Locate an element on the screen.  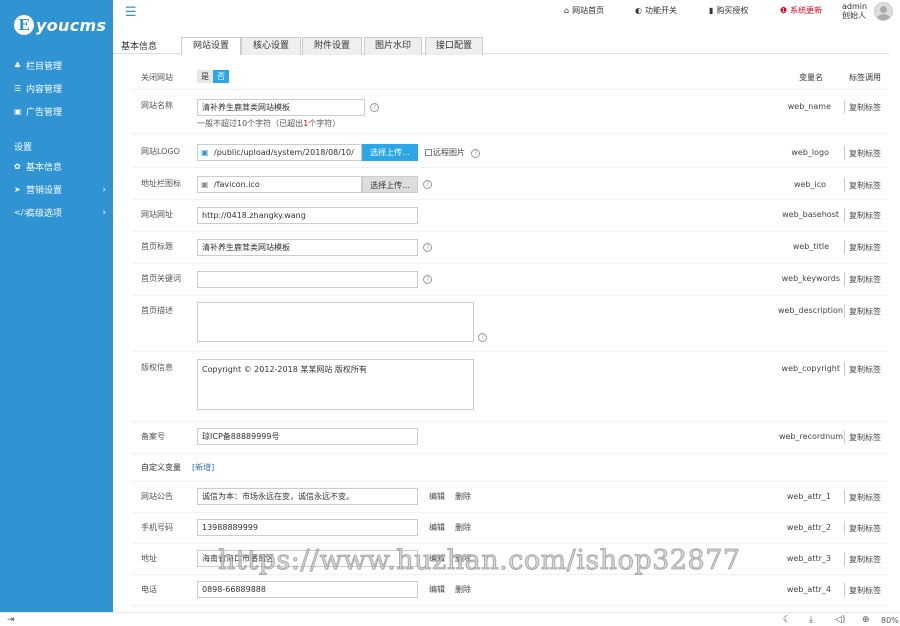
web-description-textarea is located at coordinates (335, 322).